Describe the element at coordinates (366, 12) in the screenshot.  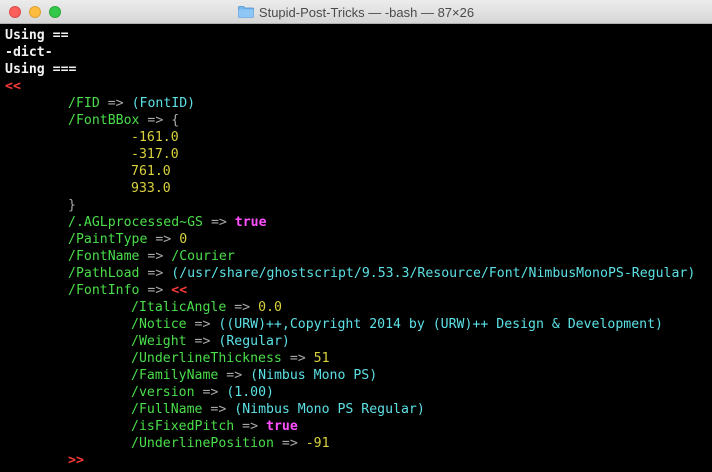
I see `window-title-text: Stupid-Post-Tricks — -bash — 87×26` at that location.